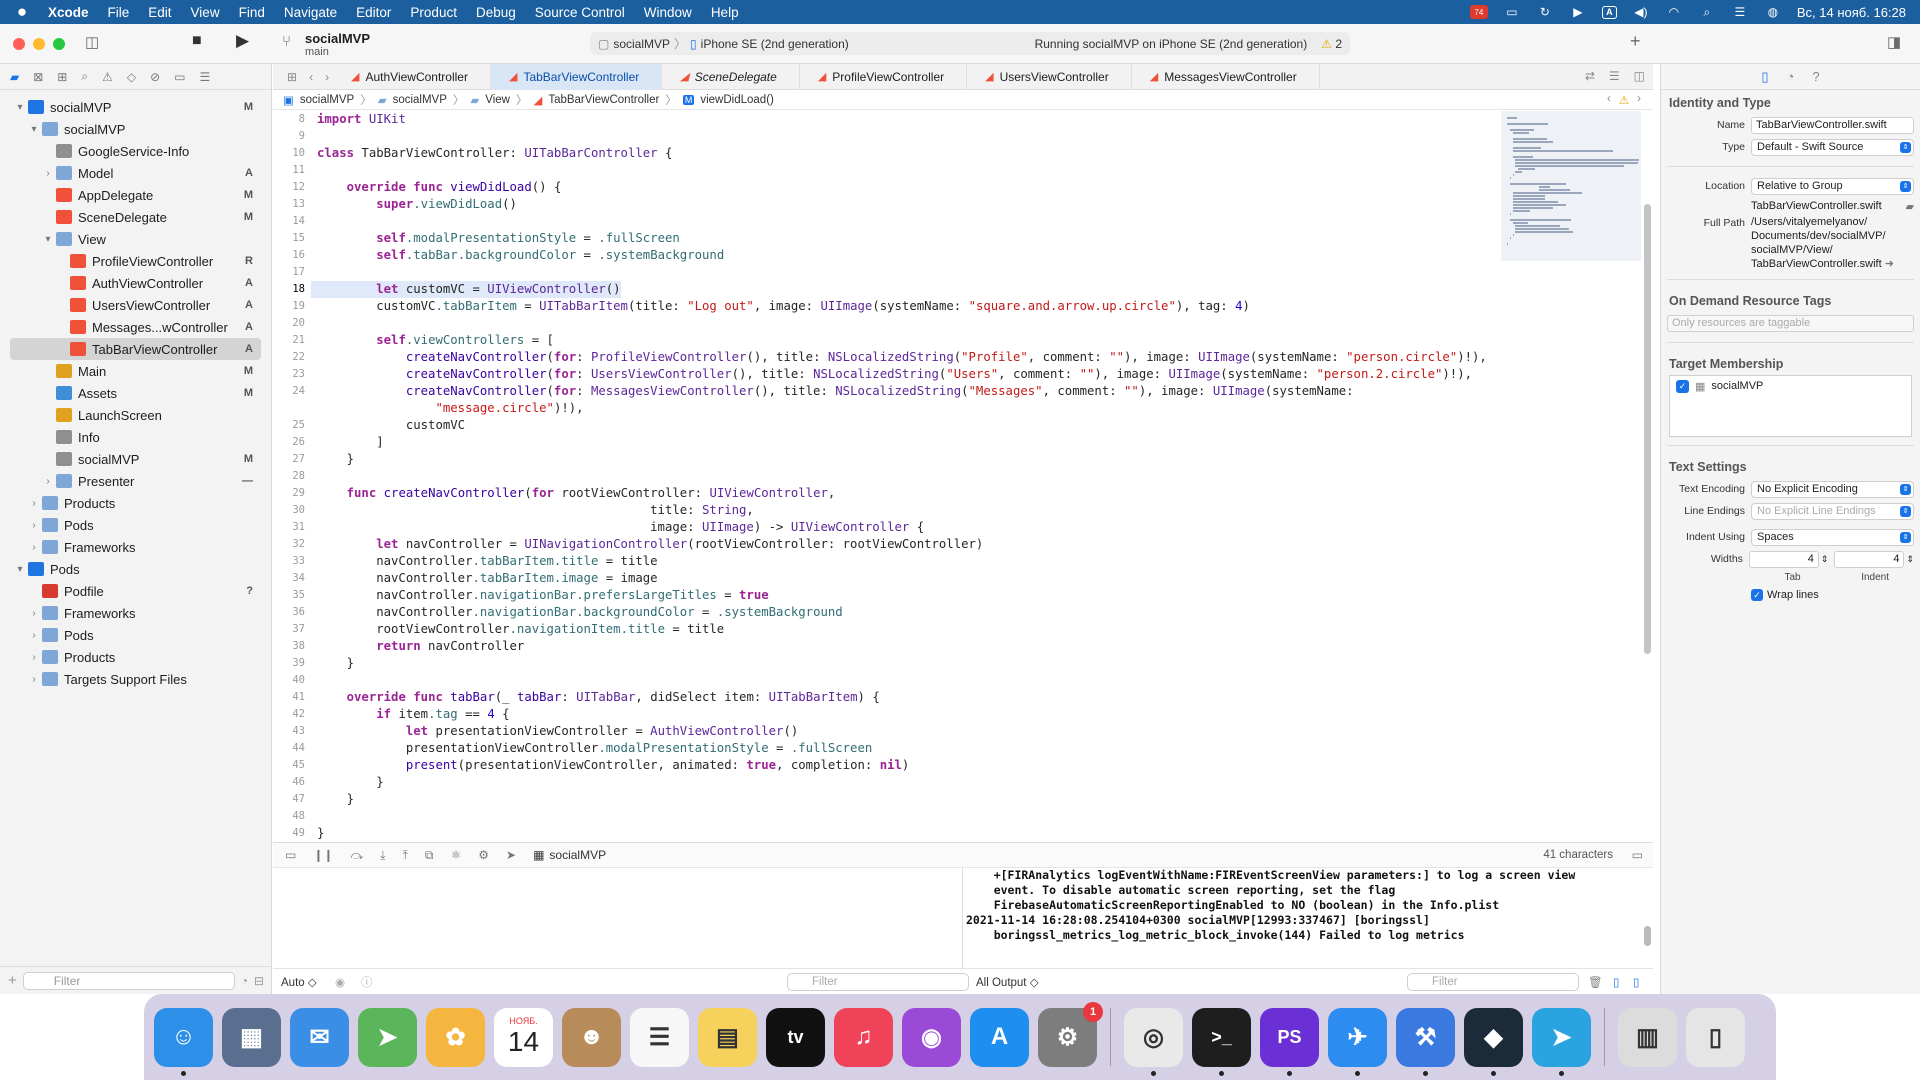 The image size is (1920, 1080). What do you see at coordinates (292, 629) in the screenshot?
I see `line-number: 37` at bounding box center [292, 629].